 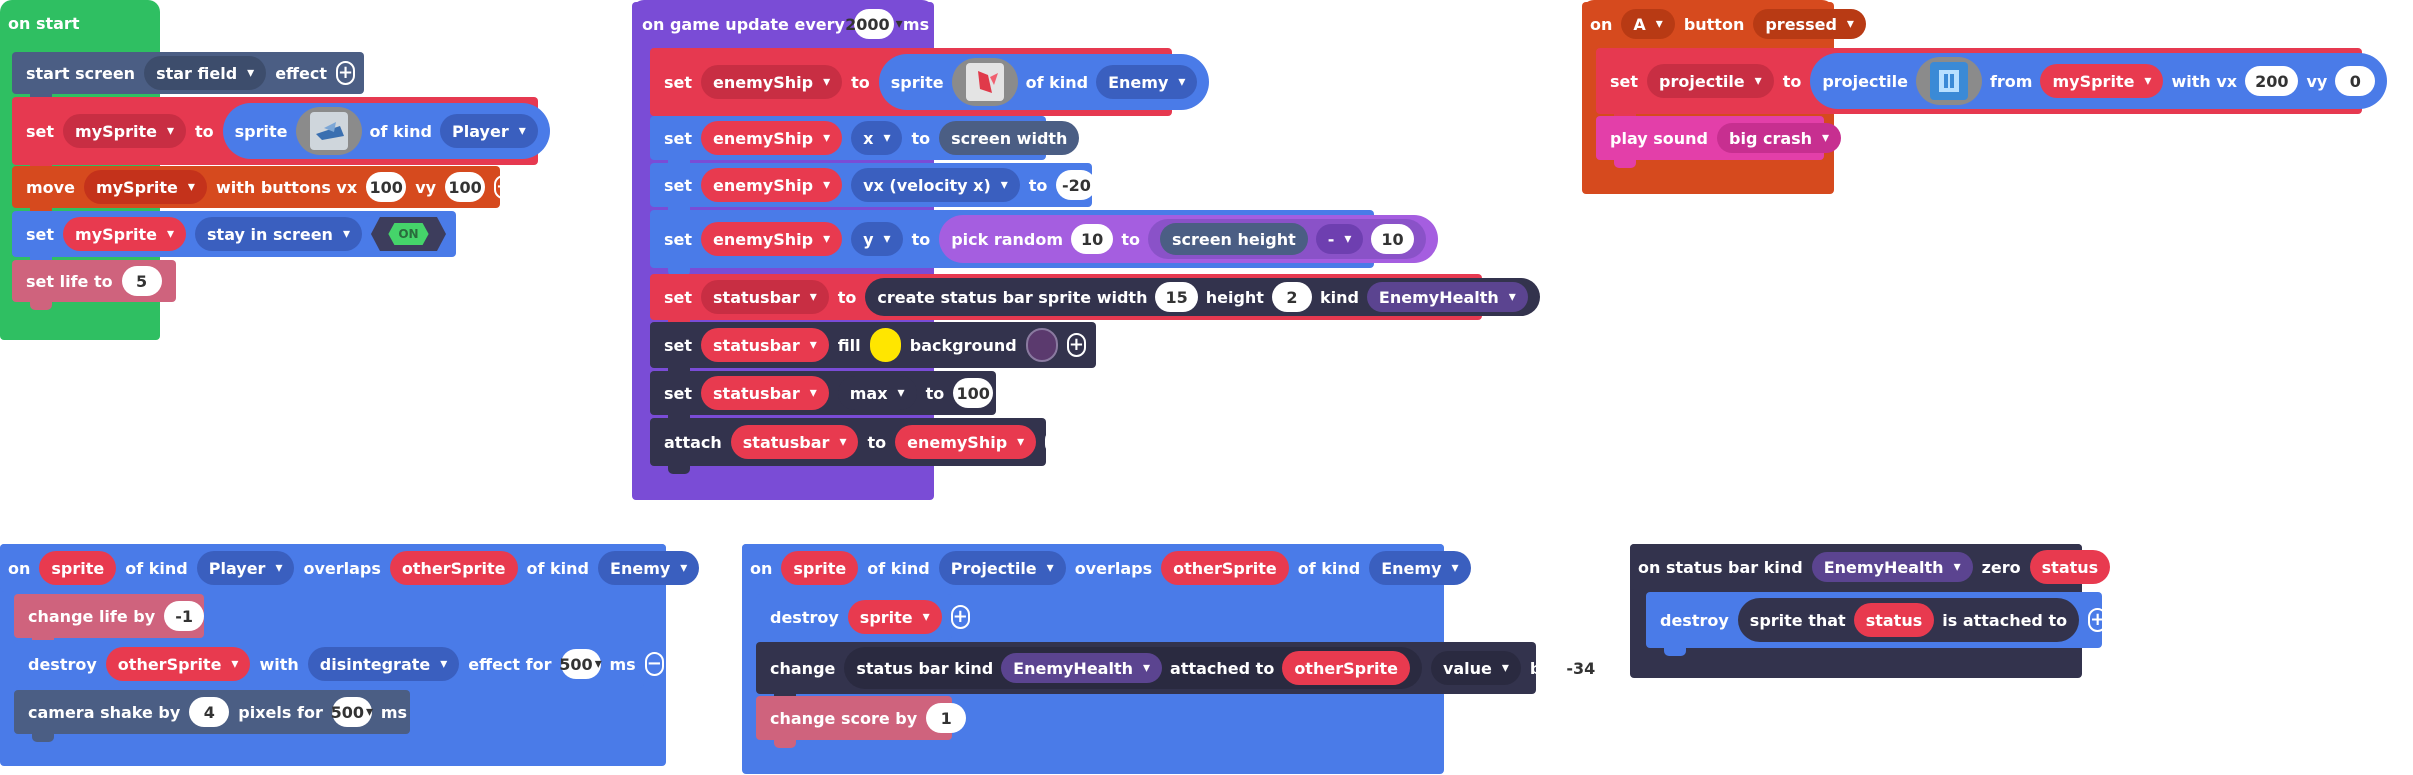 I want to click on width-input: 15, so click(x=1176, y=297).